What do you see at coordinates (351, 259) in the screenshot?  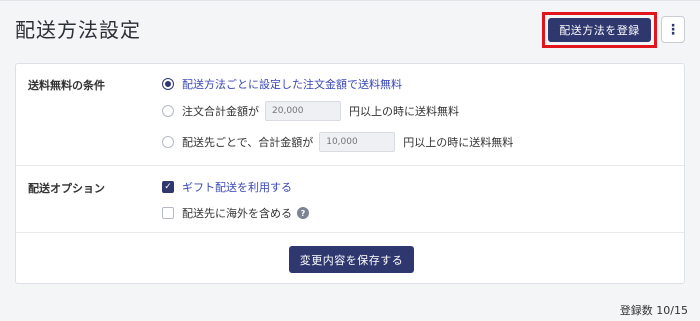 I see `save-changes-button: 変更内容を保存する` at bounding box center [351, 259].